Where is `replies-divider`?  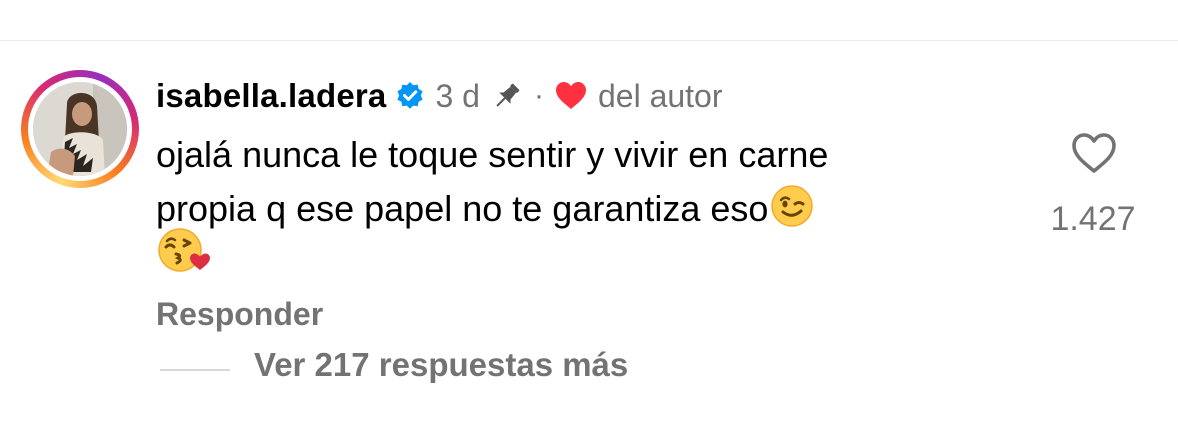 replies-divider is located at coordinates (195, 370).